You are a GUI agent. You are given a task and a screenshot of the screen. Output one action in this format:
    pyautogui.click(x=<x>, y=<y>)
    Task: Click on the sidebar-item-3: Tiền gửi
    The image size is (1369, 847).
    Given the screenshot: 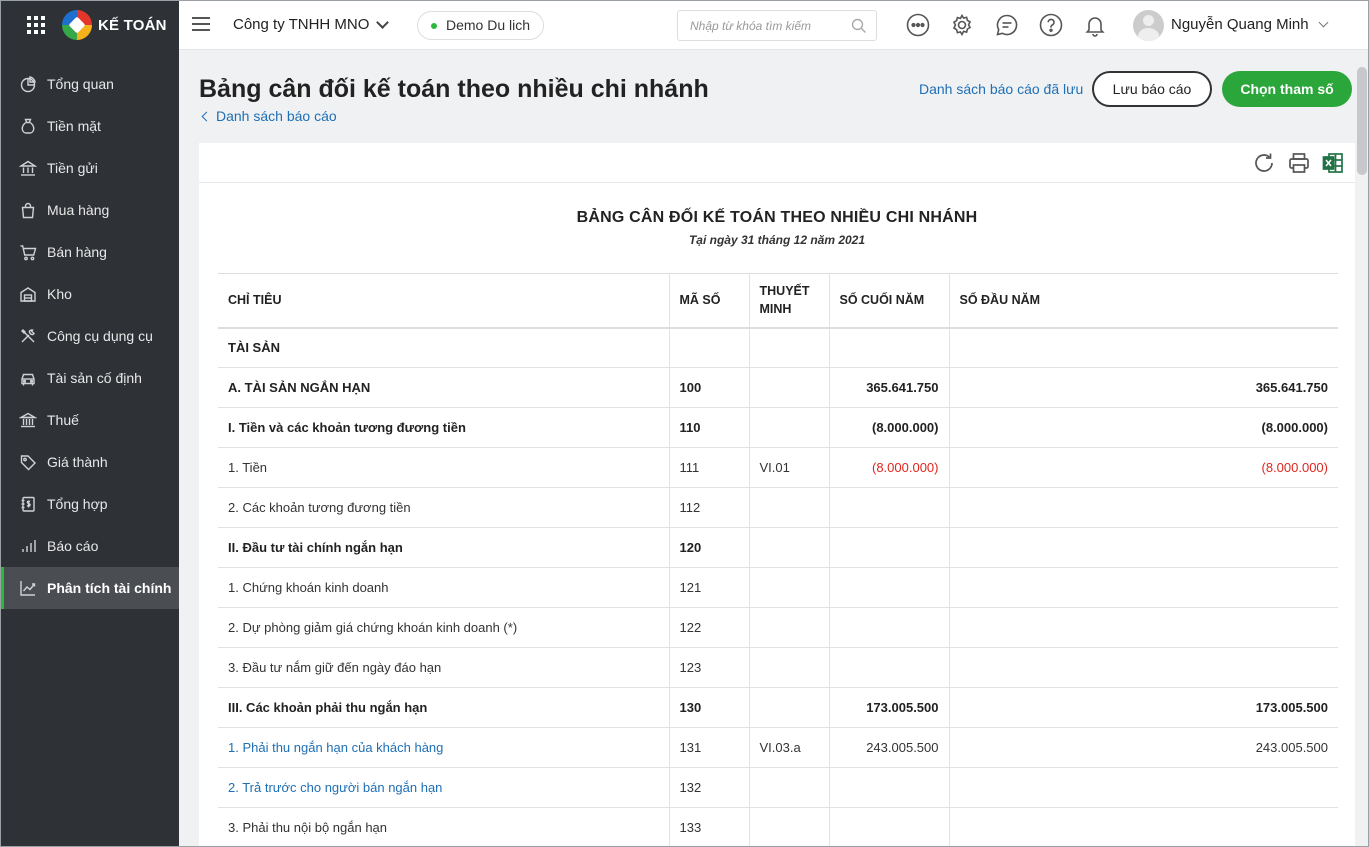 What is the action you would take?
    pyautogui.click(x=89, y=168)
    